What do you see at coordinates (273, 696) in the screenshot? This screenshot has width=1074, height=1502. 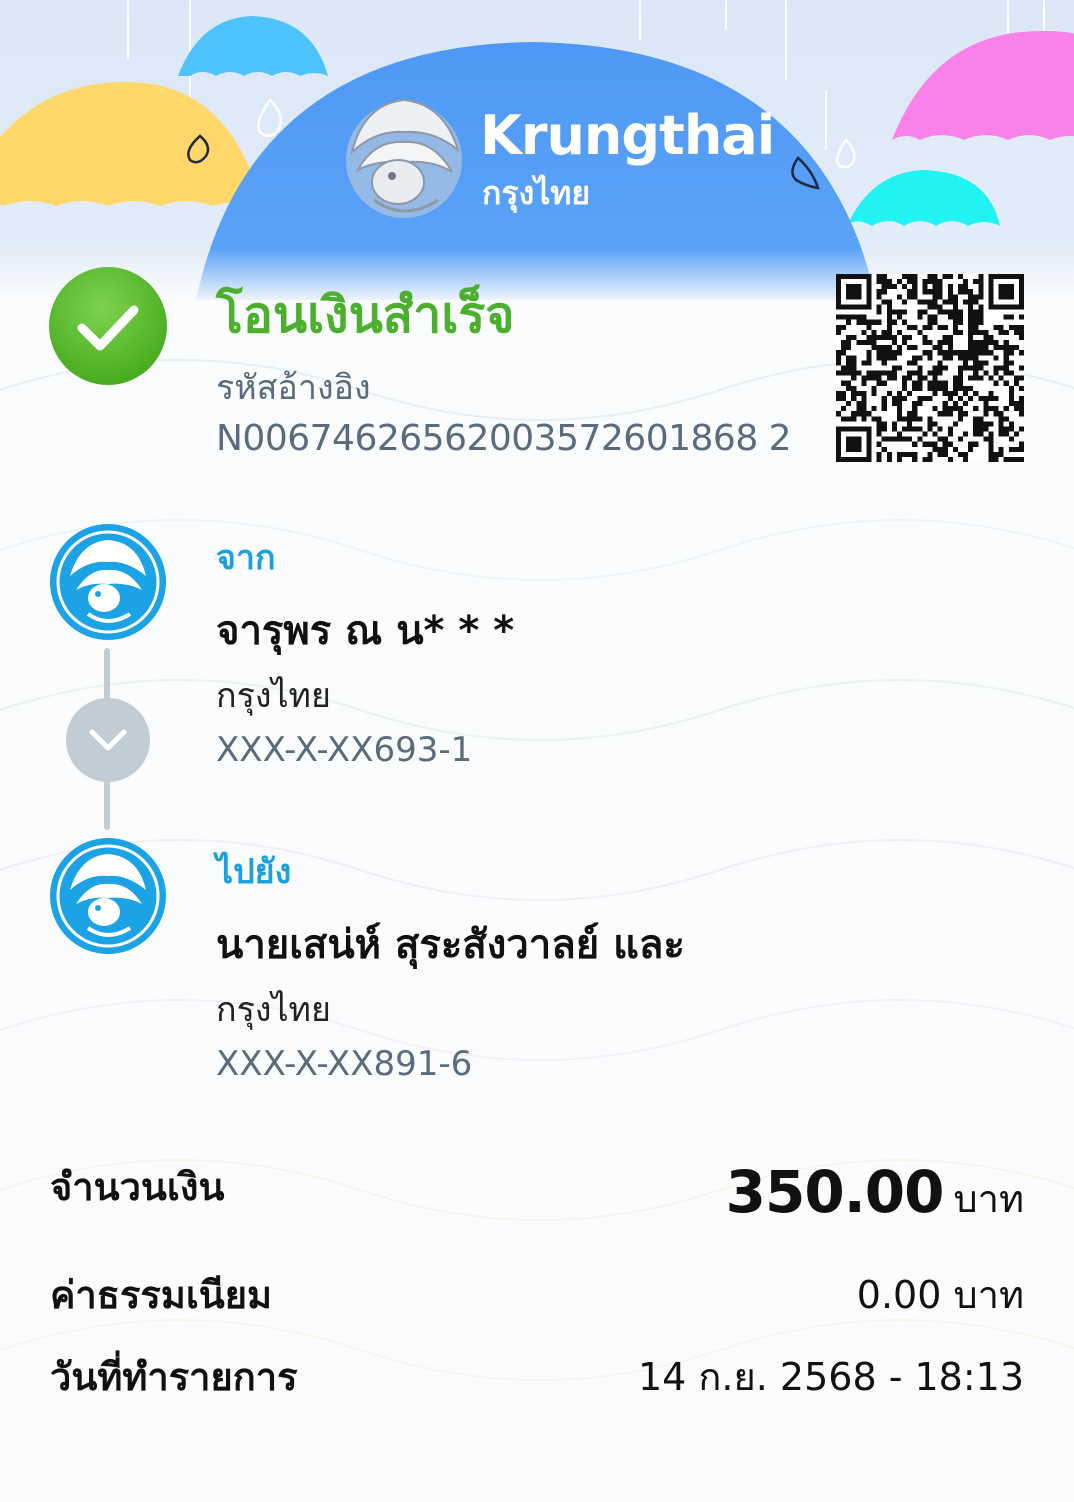 I see `sender-bank: กรุงไทย` at bounding box center [273, 696].